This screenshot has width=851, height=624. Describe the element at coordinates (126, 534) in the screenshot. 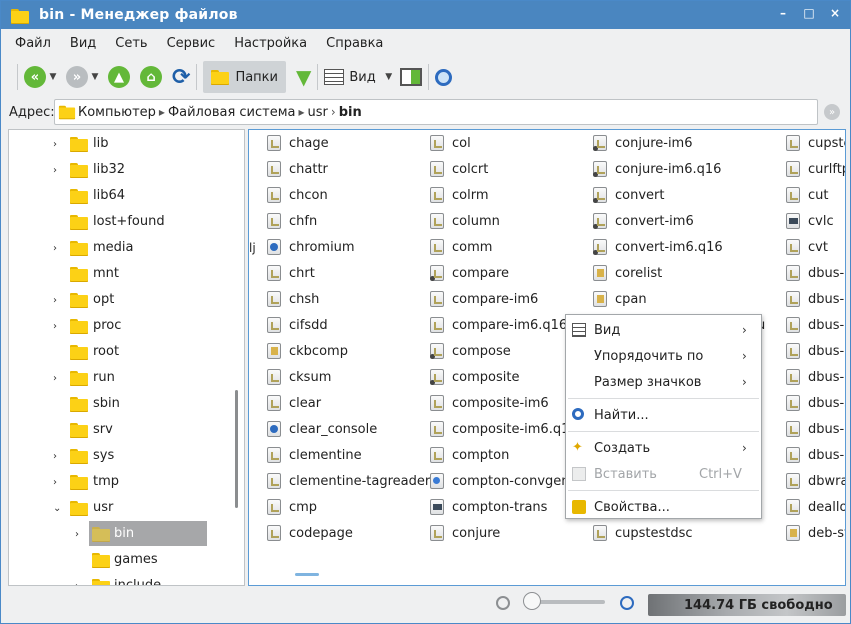

I see `tree-item-bin: › bin` at that location.